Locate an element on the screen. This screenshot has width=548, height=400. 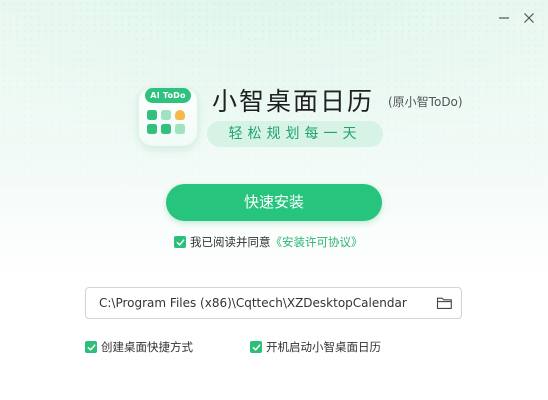
minimize-icon is located at coordinates (504, 18).